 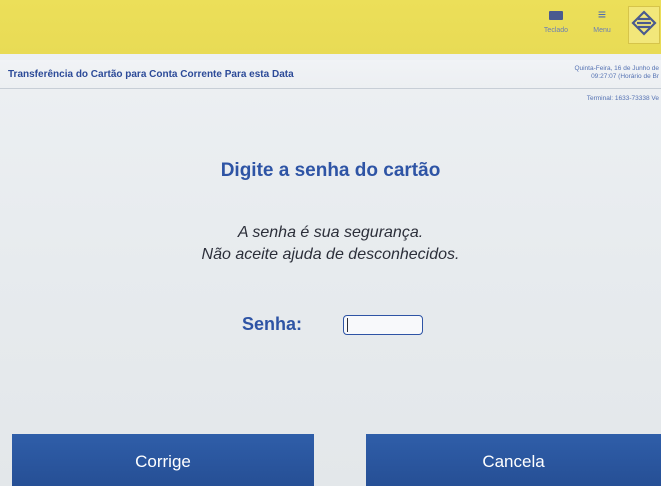 What do you see at coordinates (513, 460) in the screenshot?
I see `cancel-button: Cancela` at bounding box center [513, 460].